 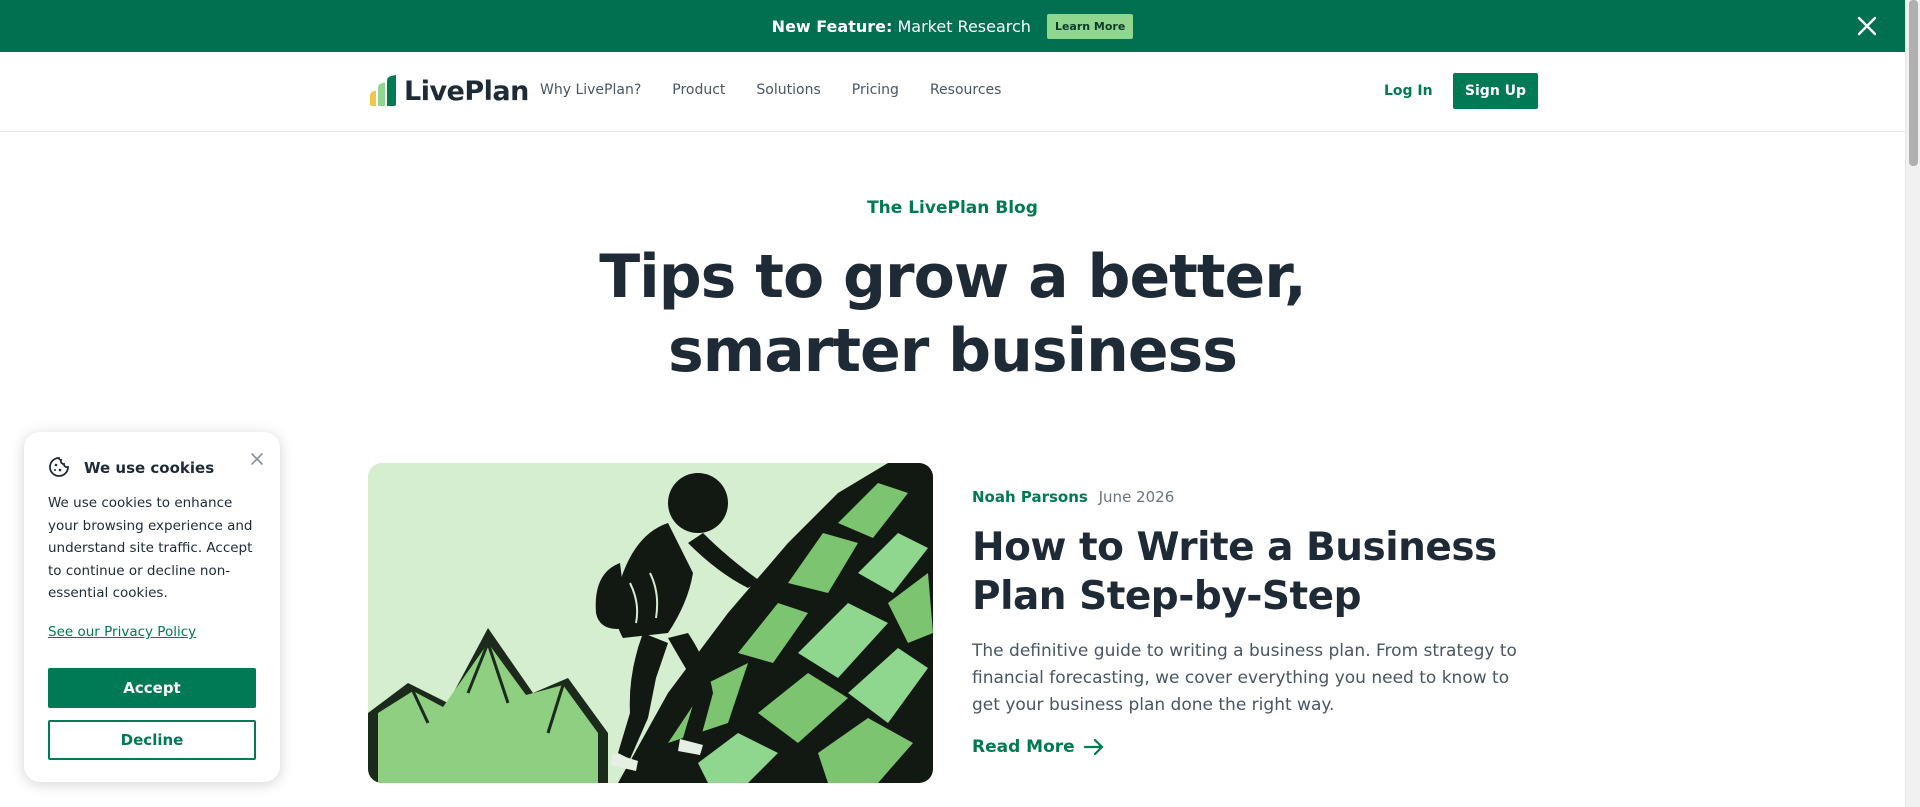 I want to click on read-more-link: Read More, so click(x=1038, y=747).